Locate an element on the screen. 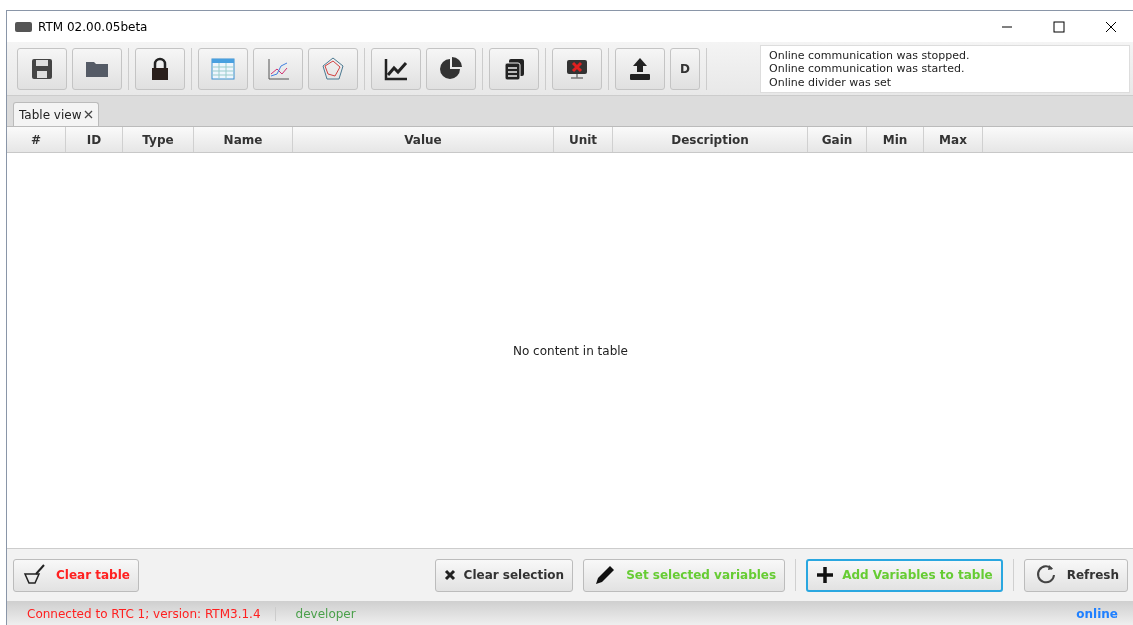 The height and width of the screenshot is (625, 1133). log-line: Online divider was set is located at coordinates (831, 82).